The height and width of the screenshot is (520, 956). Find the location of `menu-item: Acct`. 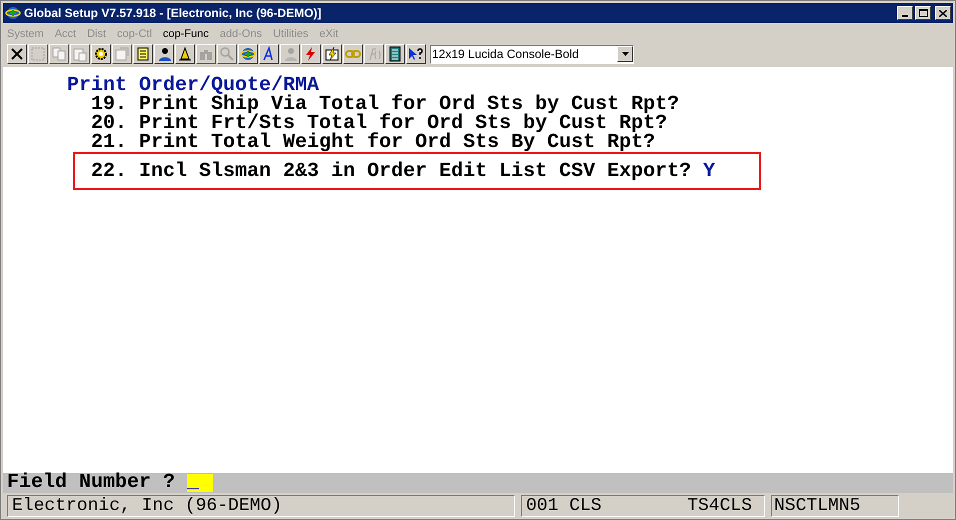

menu-item: Acct is located at coordinates (65, 34).